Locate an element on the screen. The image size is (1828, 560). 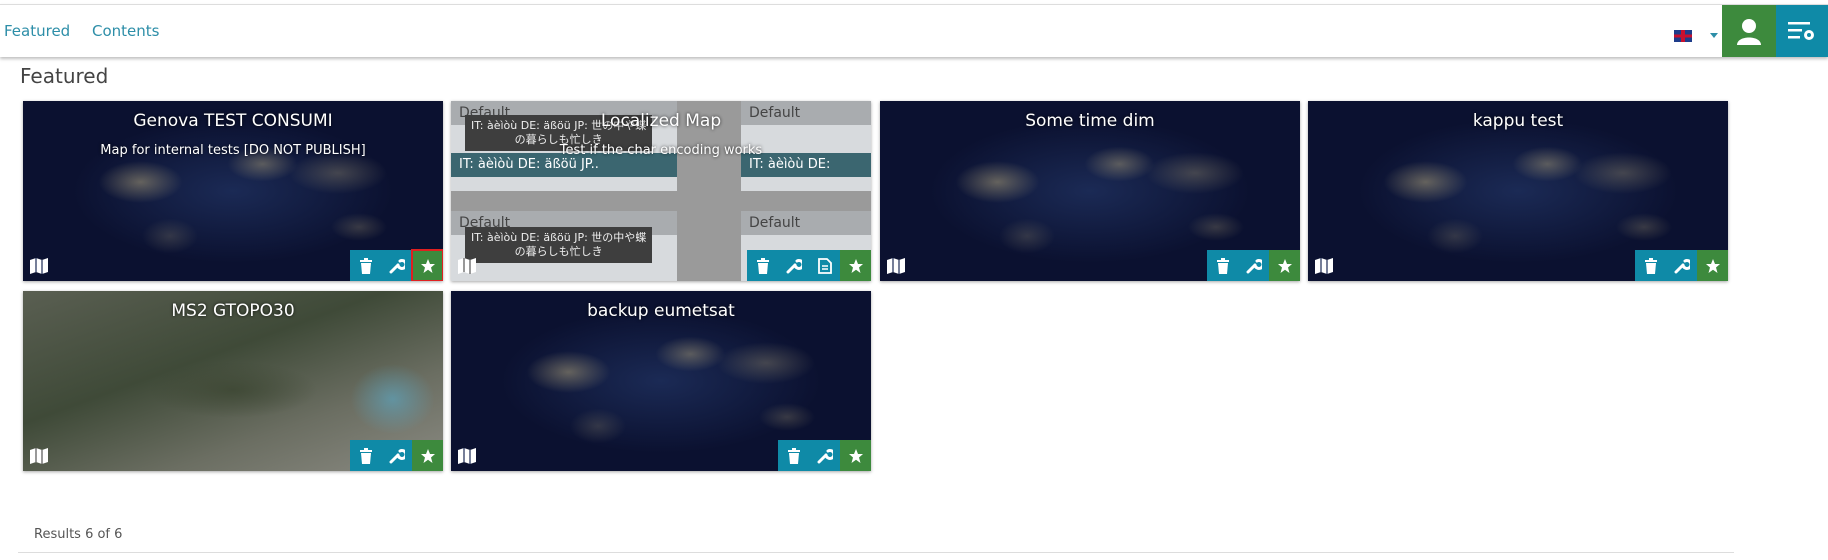
card-title: Localized Map is located at coordinates (661, 121).